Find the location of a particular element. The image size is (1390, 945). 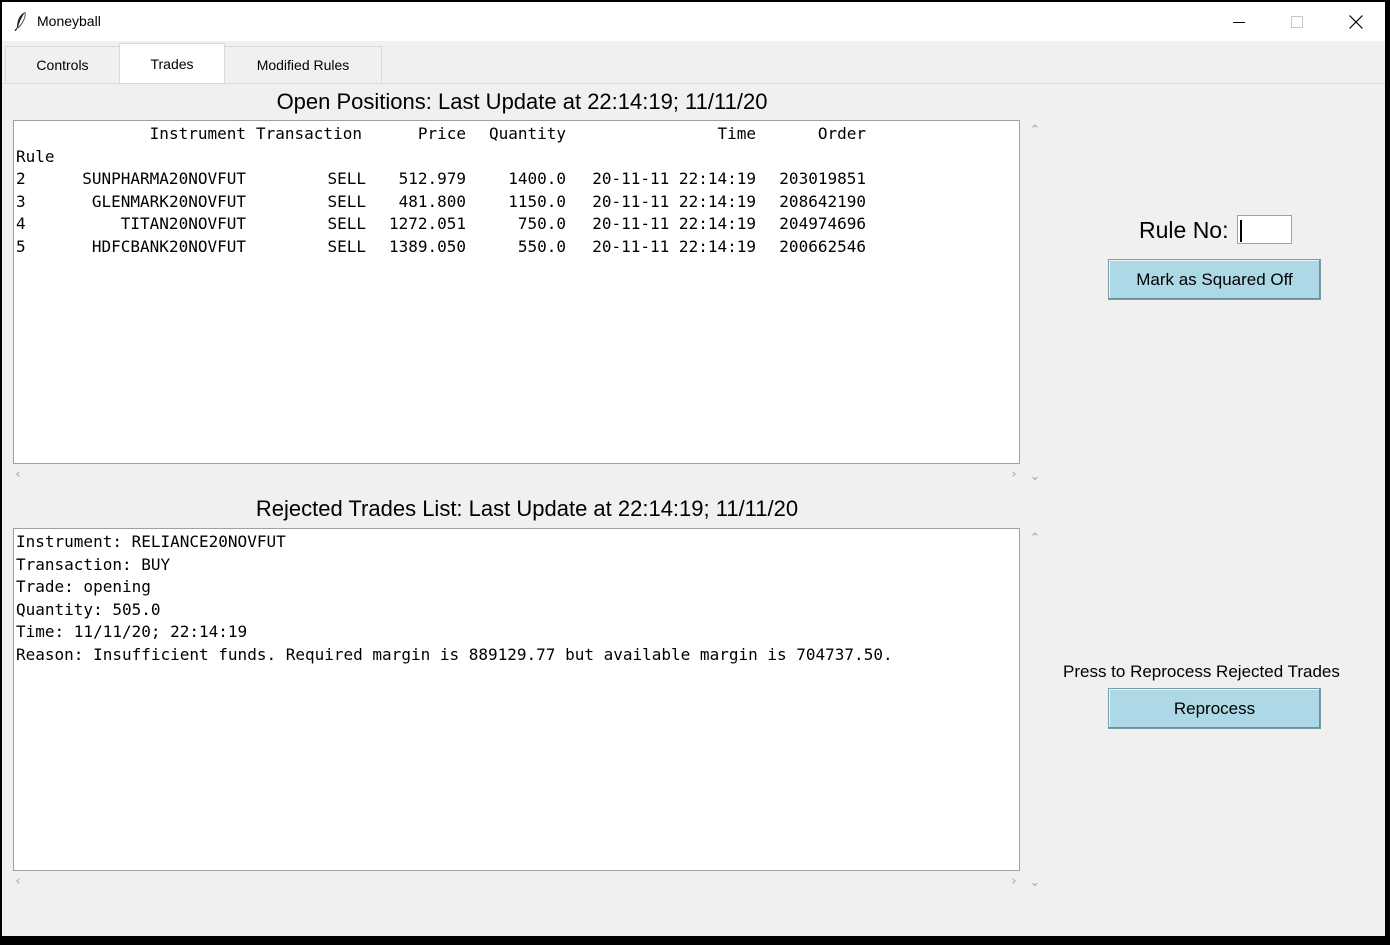

rejected-line: Time: 11/11/20; 22:14:19 is located at coordinates (132, 631).